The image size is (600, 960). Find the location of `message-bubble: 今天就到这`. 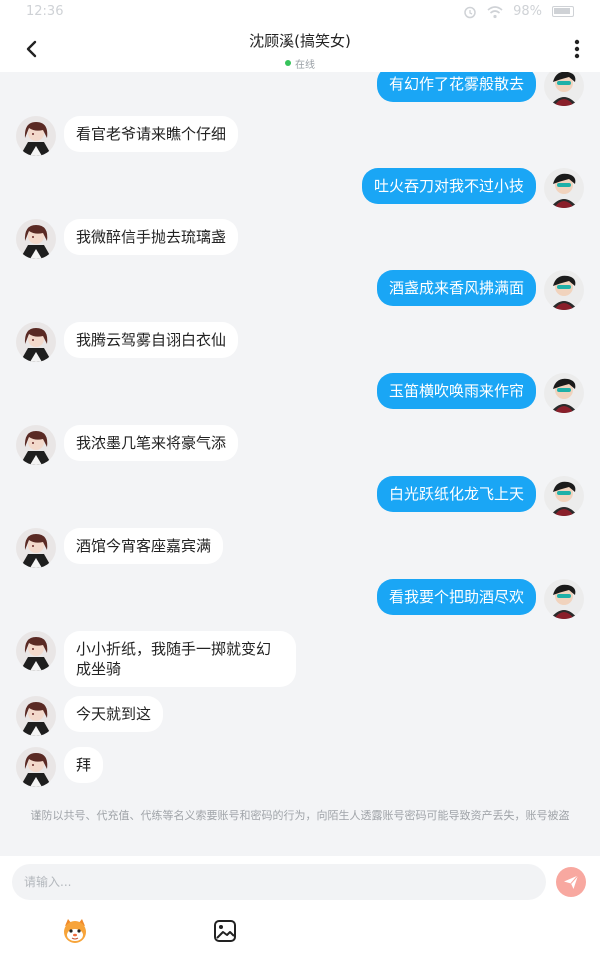

message-bubble: 今天就到这 is located at coordinates (114, 714).